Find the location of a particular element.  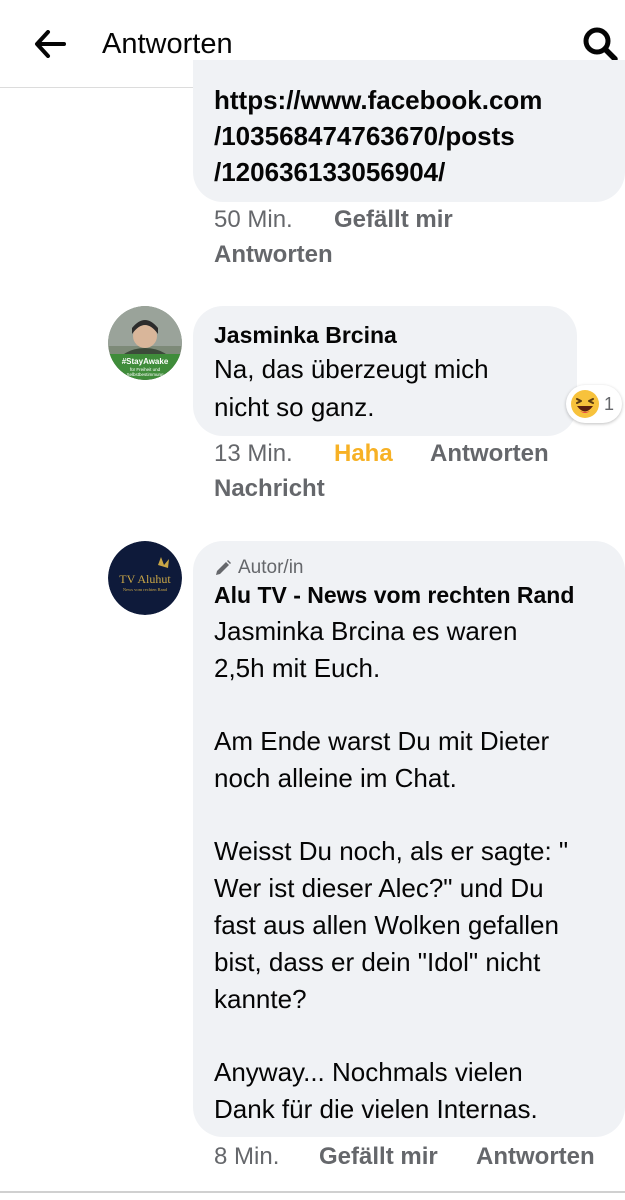

author-badge: Autor/in is located at coordinates (258, 568).